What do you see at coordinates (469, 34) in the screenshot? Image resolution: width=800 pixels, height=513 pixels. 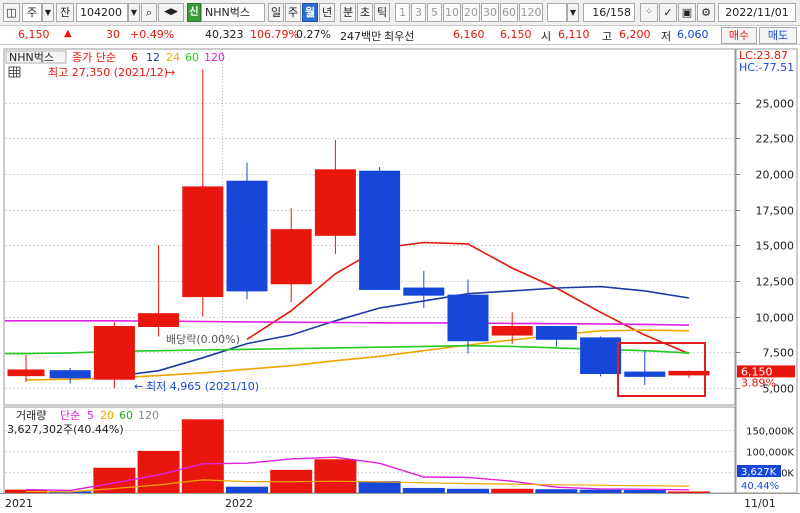 I see `ask-price: 6,160` at bounding box center [469, 34].